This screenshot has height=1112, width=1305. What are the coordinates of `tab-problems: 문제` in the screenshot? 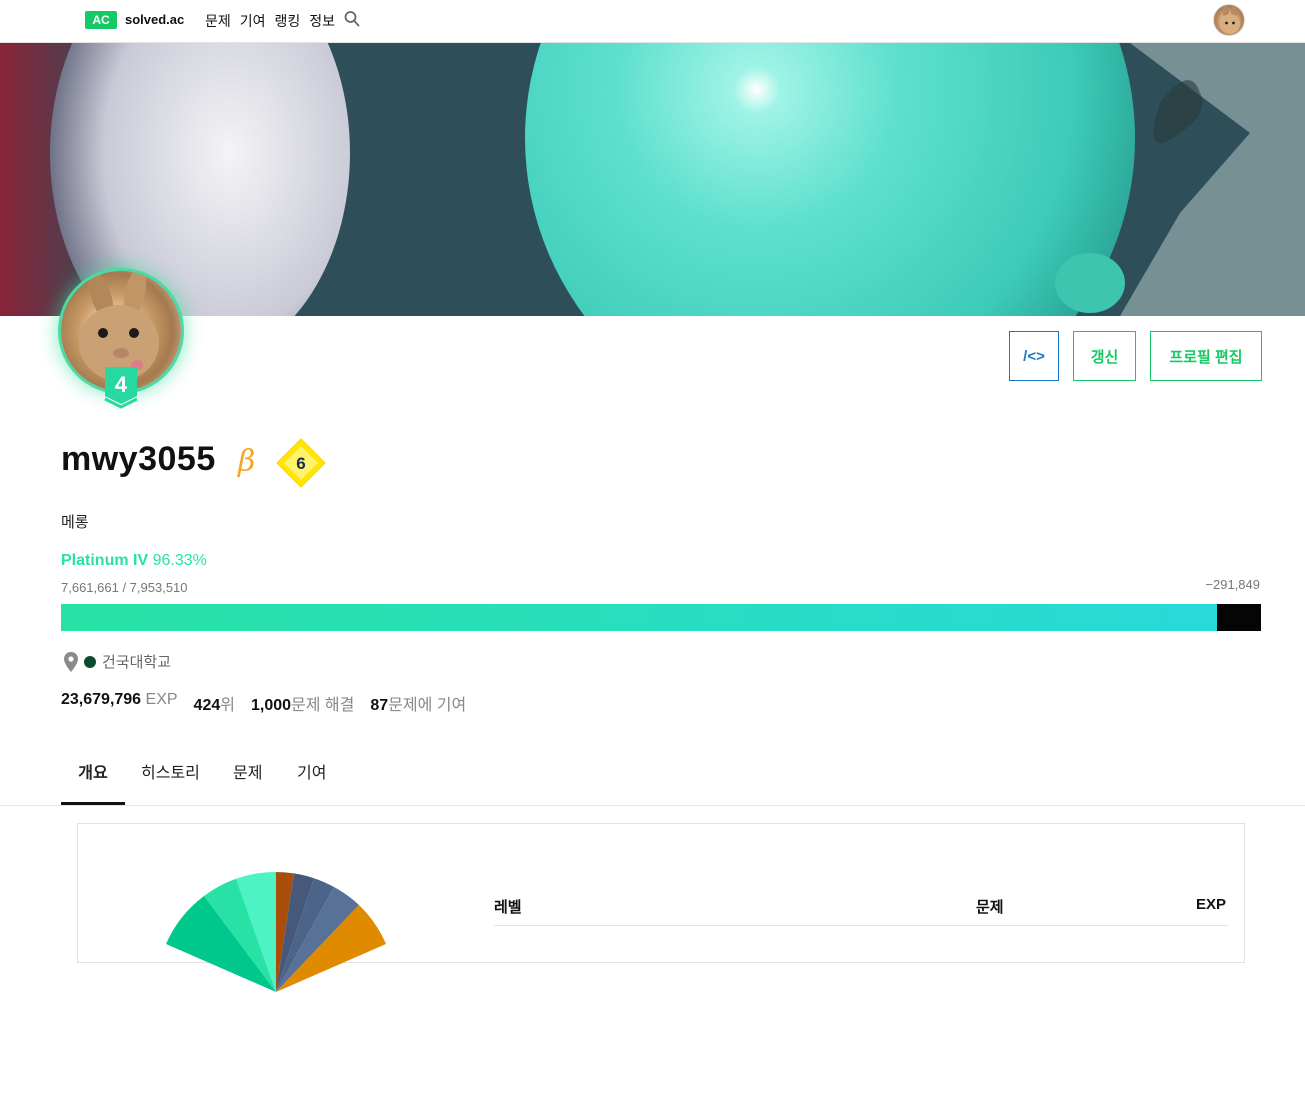 It's located at (247, 774).